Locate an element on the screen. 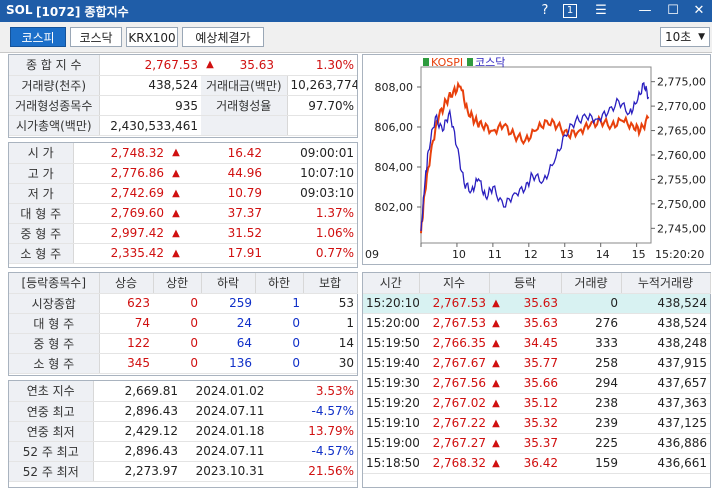  ohlc-row: 대 형 주 2,769.60 ▲ 37.37 1.37% is located at coordinates (183, 213).